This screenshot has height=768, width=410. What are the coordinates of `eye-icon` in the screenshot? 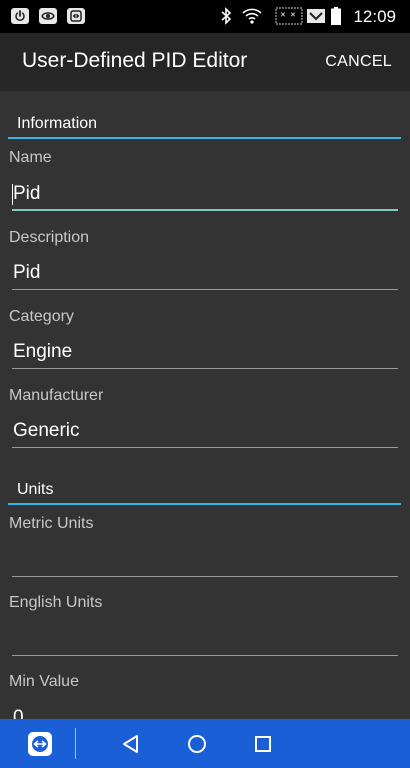 It's located at (48, 16).